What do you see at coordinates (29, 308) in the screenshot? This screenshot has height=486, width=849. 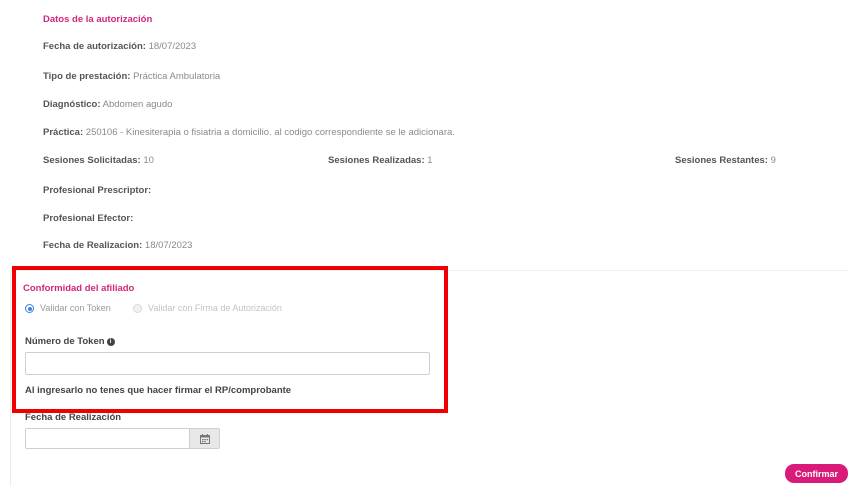 I see `radio-validar-token` at bounding box center [29, 308].